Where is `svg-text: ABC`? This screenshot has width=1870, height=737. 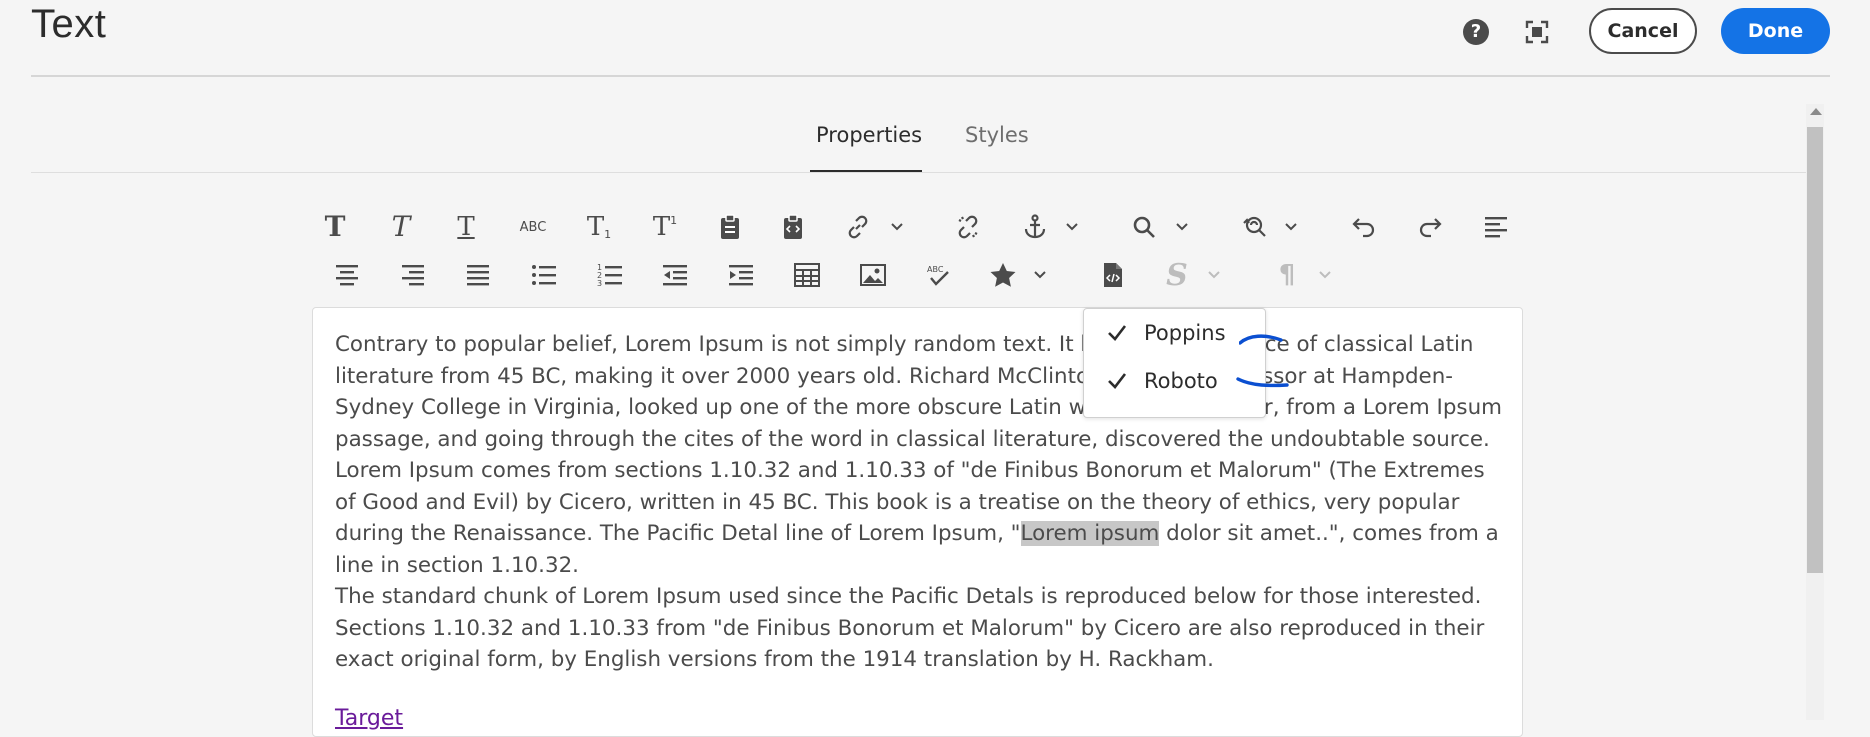 svg-text: ABC is located at coordinates (935, 269).